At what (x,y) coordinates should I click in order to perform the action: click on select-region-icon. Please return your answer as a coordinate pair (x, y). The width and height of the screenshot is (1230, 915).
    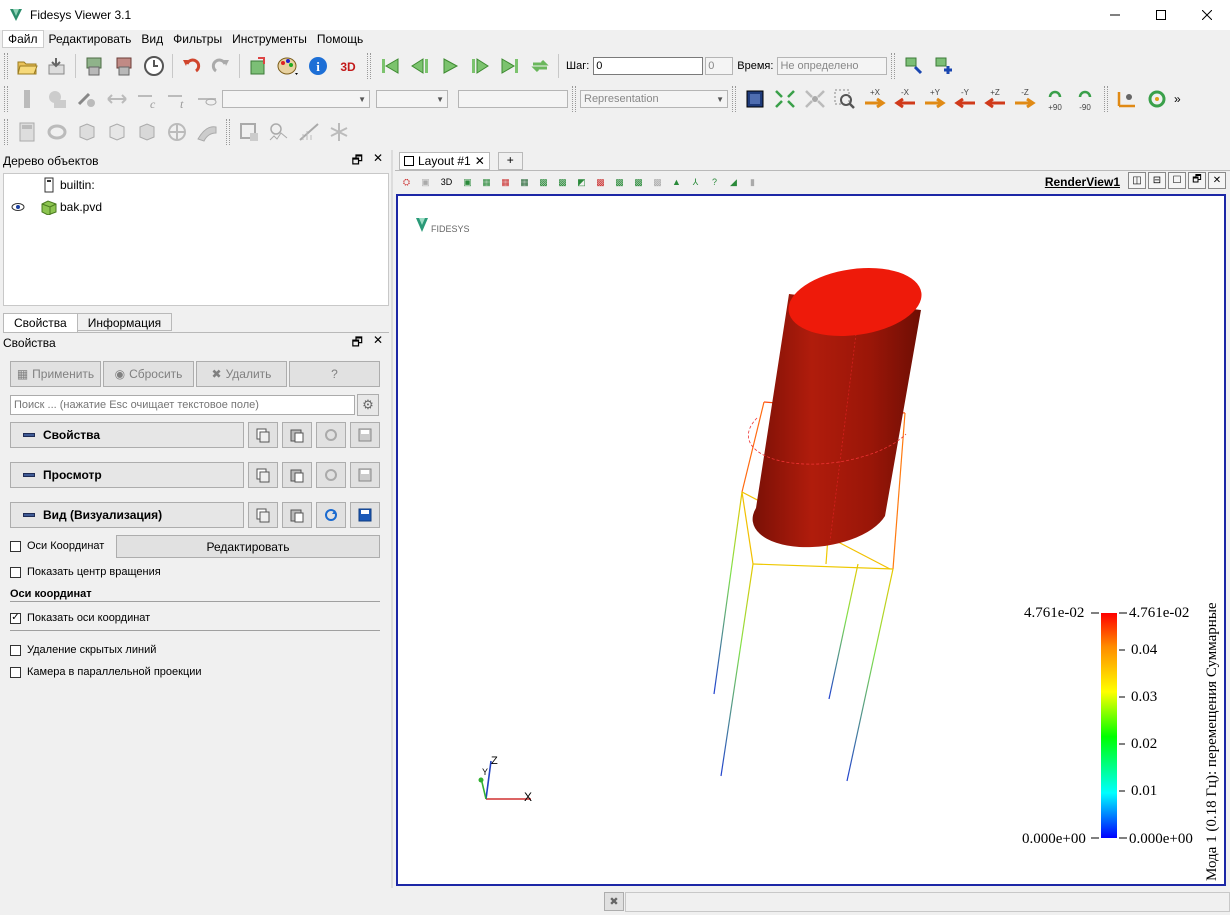
    Looking at the image, I should click on (249, 132).